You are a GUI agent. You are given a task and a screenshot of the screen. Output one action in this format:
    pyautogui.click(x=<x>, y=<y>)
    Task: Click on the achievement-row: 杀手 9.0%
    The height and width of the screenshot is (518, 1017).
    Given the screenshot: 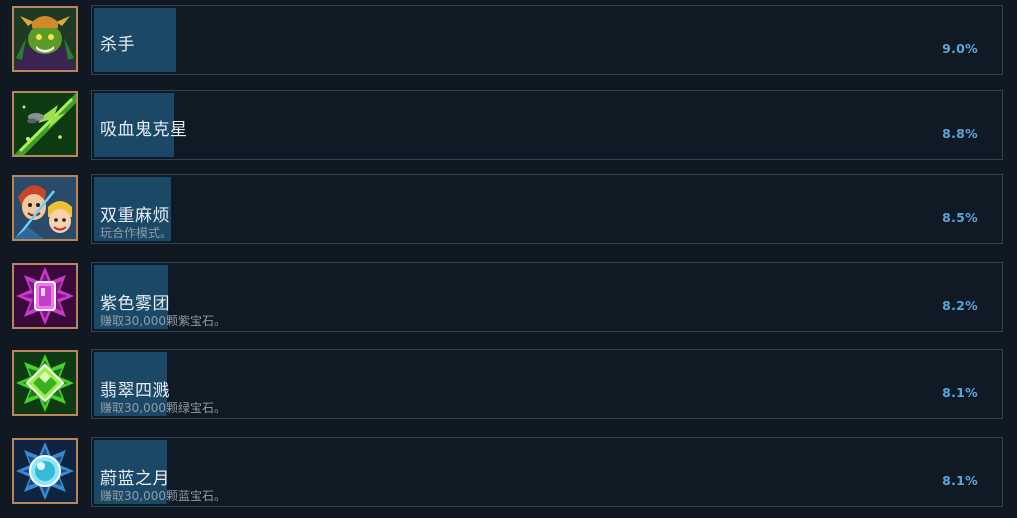 What is the action you would take?
    pyautogui.click(x=508, y=43)
    